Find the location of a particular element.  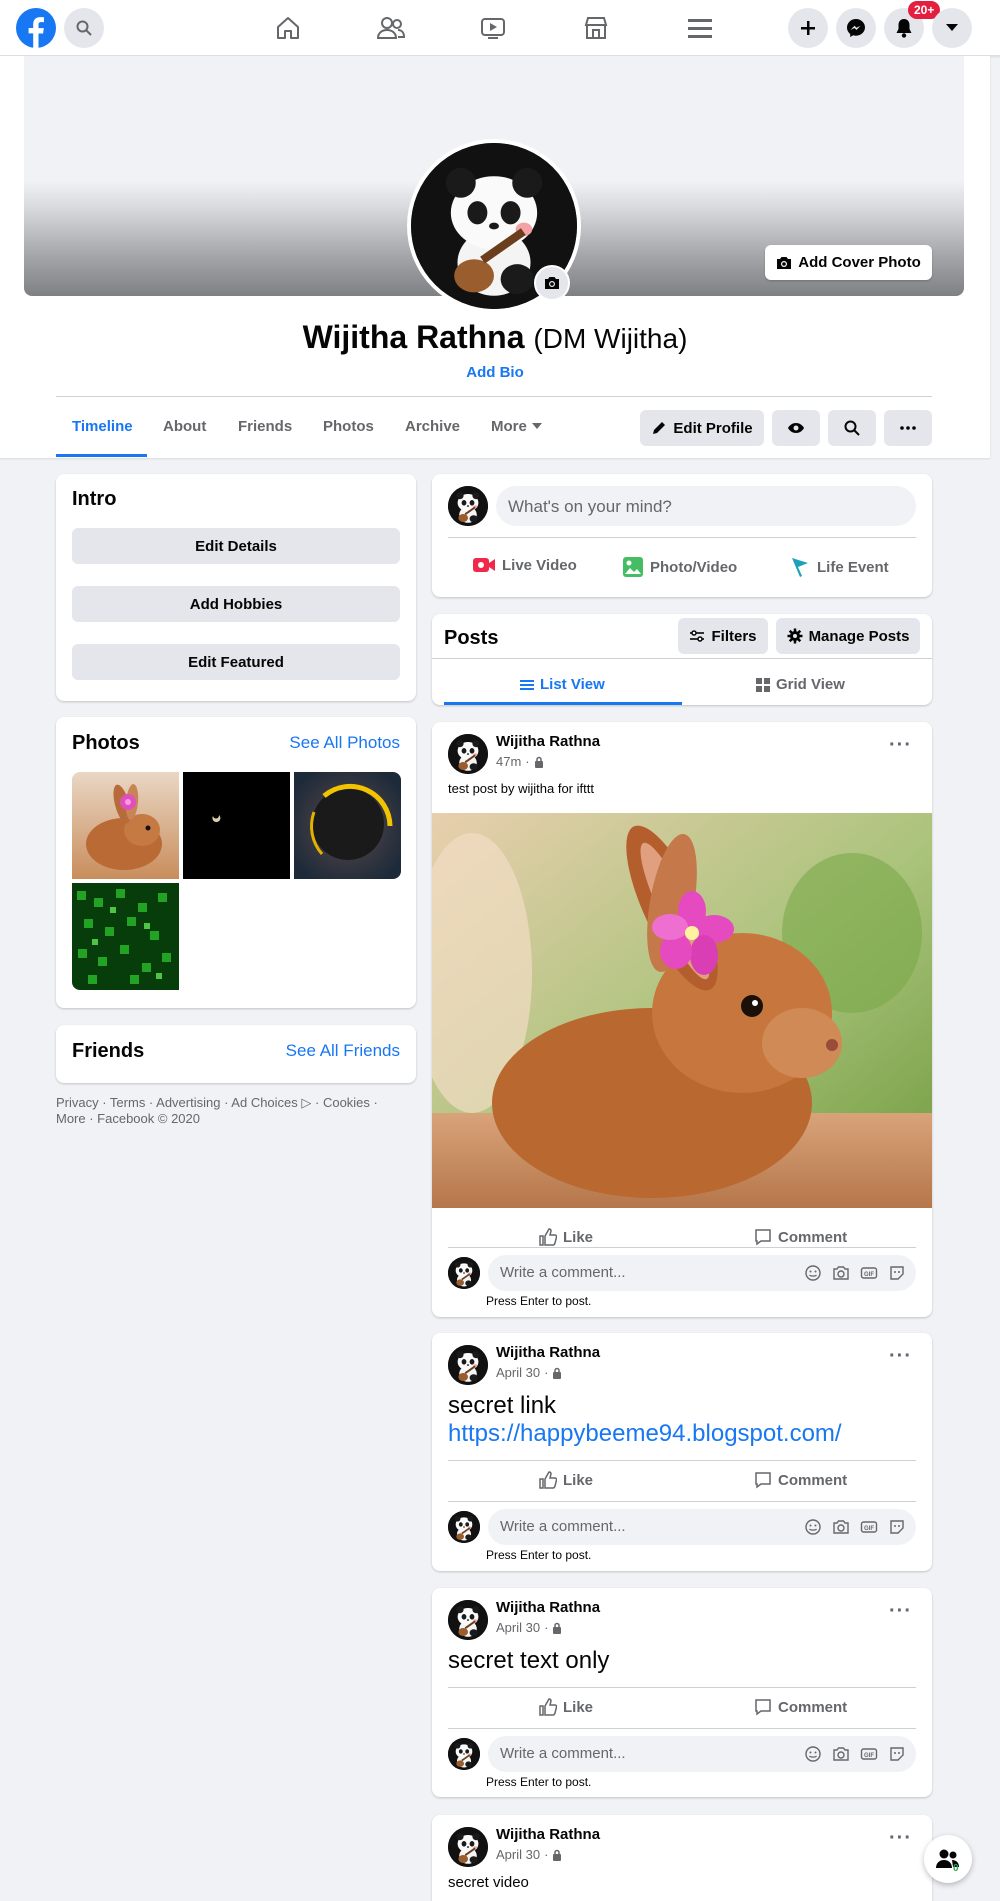

post-meta: April 30 · is located at coordinates (529, 1372).